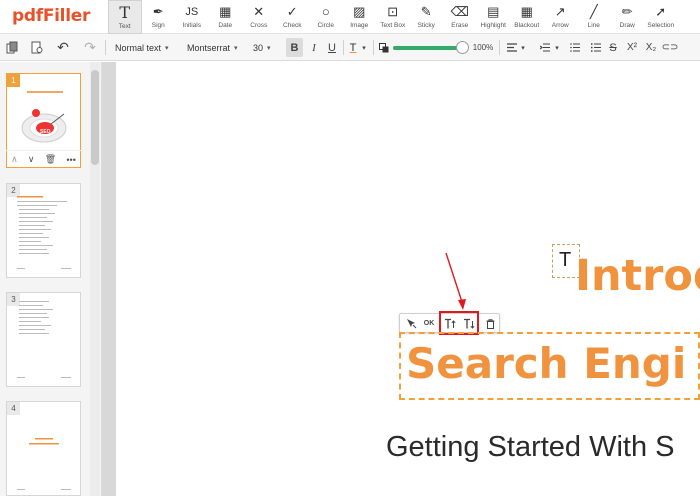 The height and width of the screenshot is (496, 700). I want to click on opacity-slider-handle, so click(462, 47).